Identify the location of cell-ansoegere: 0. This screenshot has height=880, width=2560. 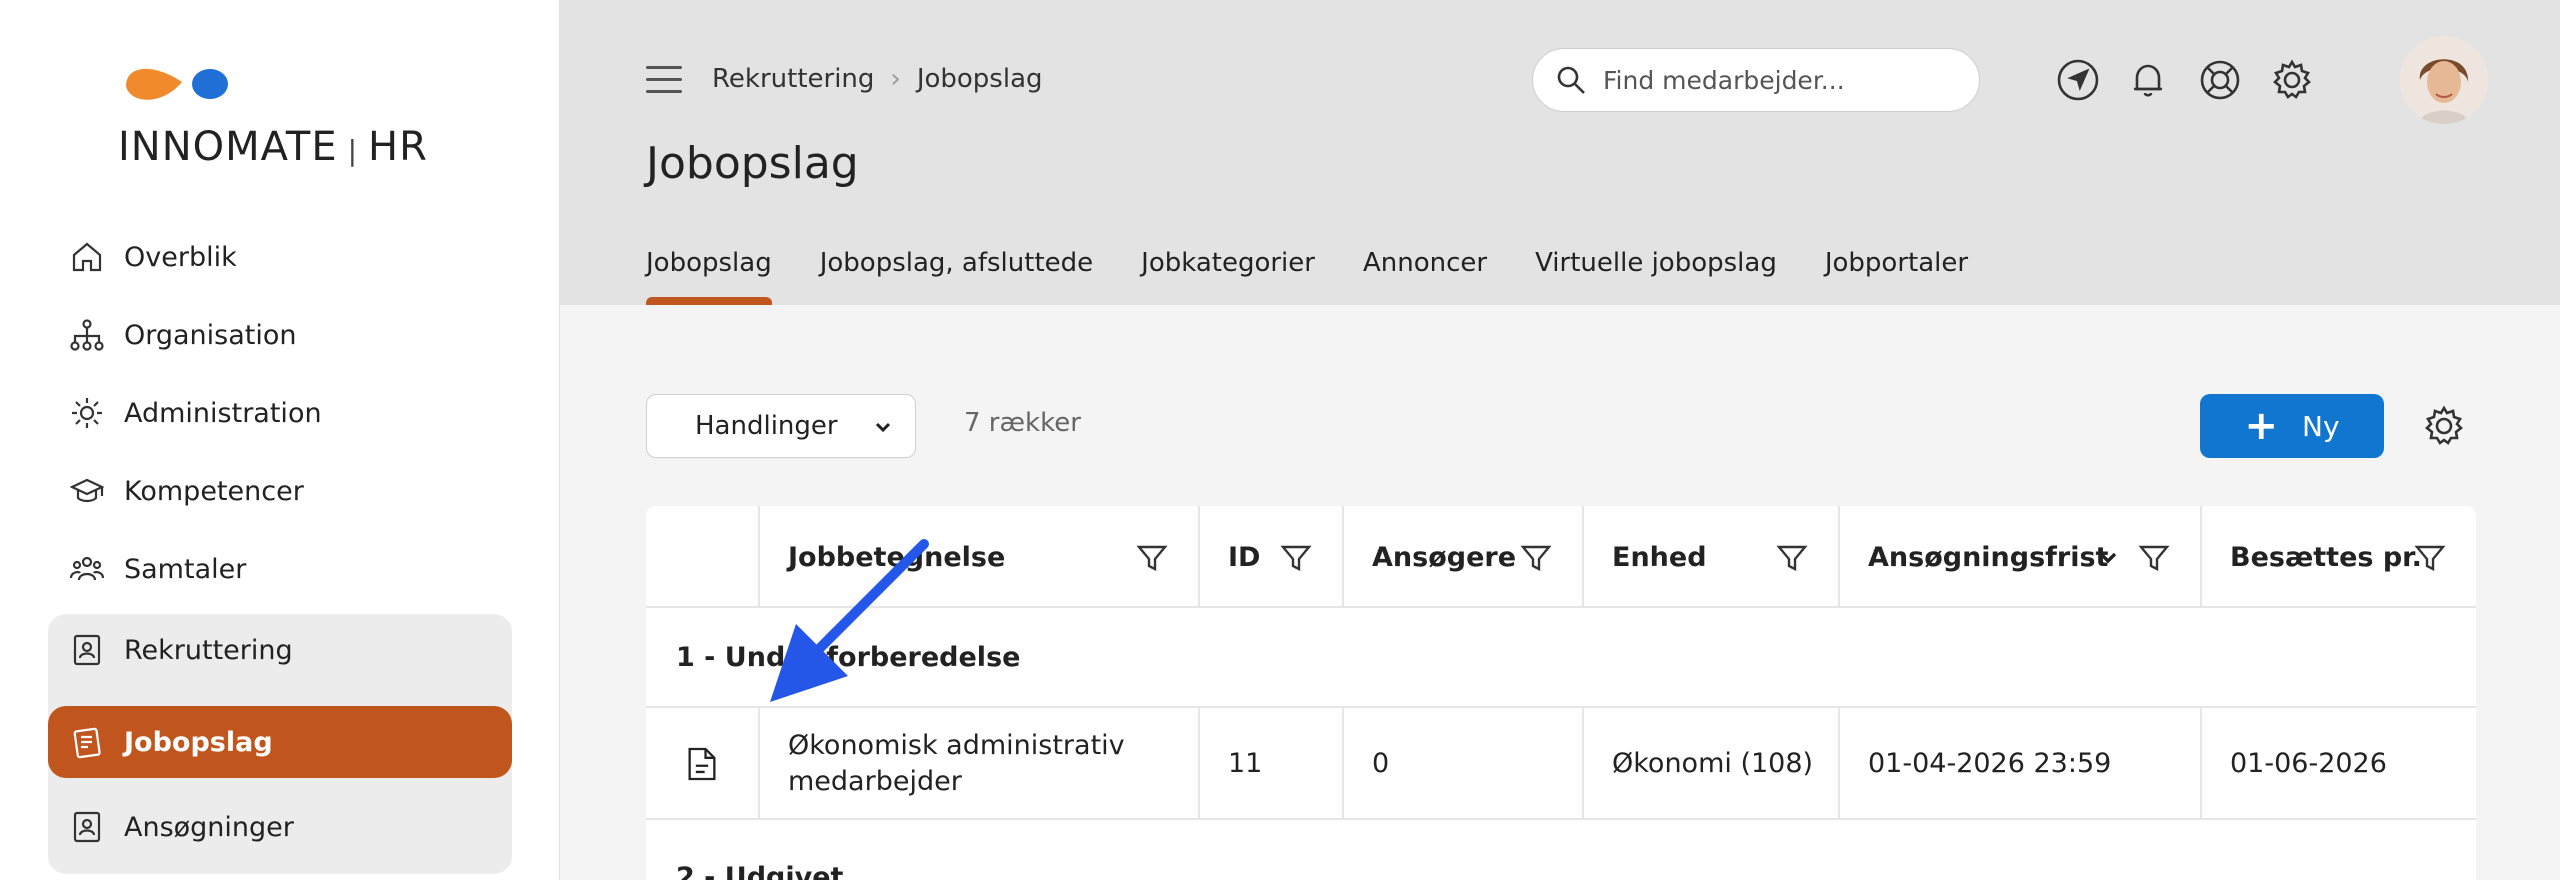
(1462, 764).